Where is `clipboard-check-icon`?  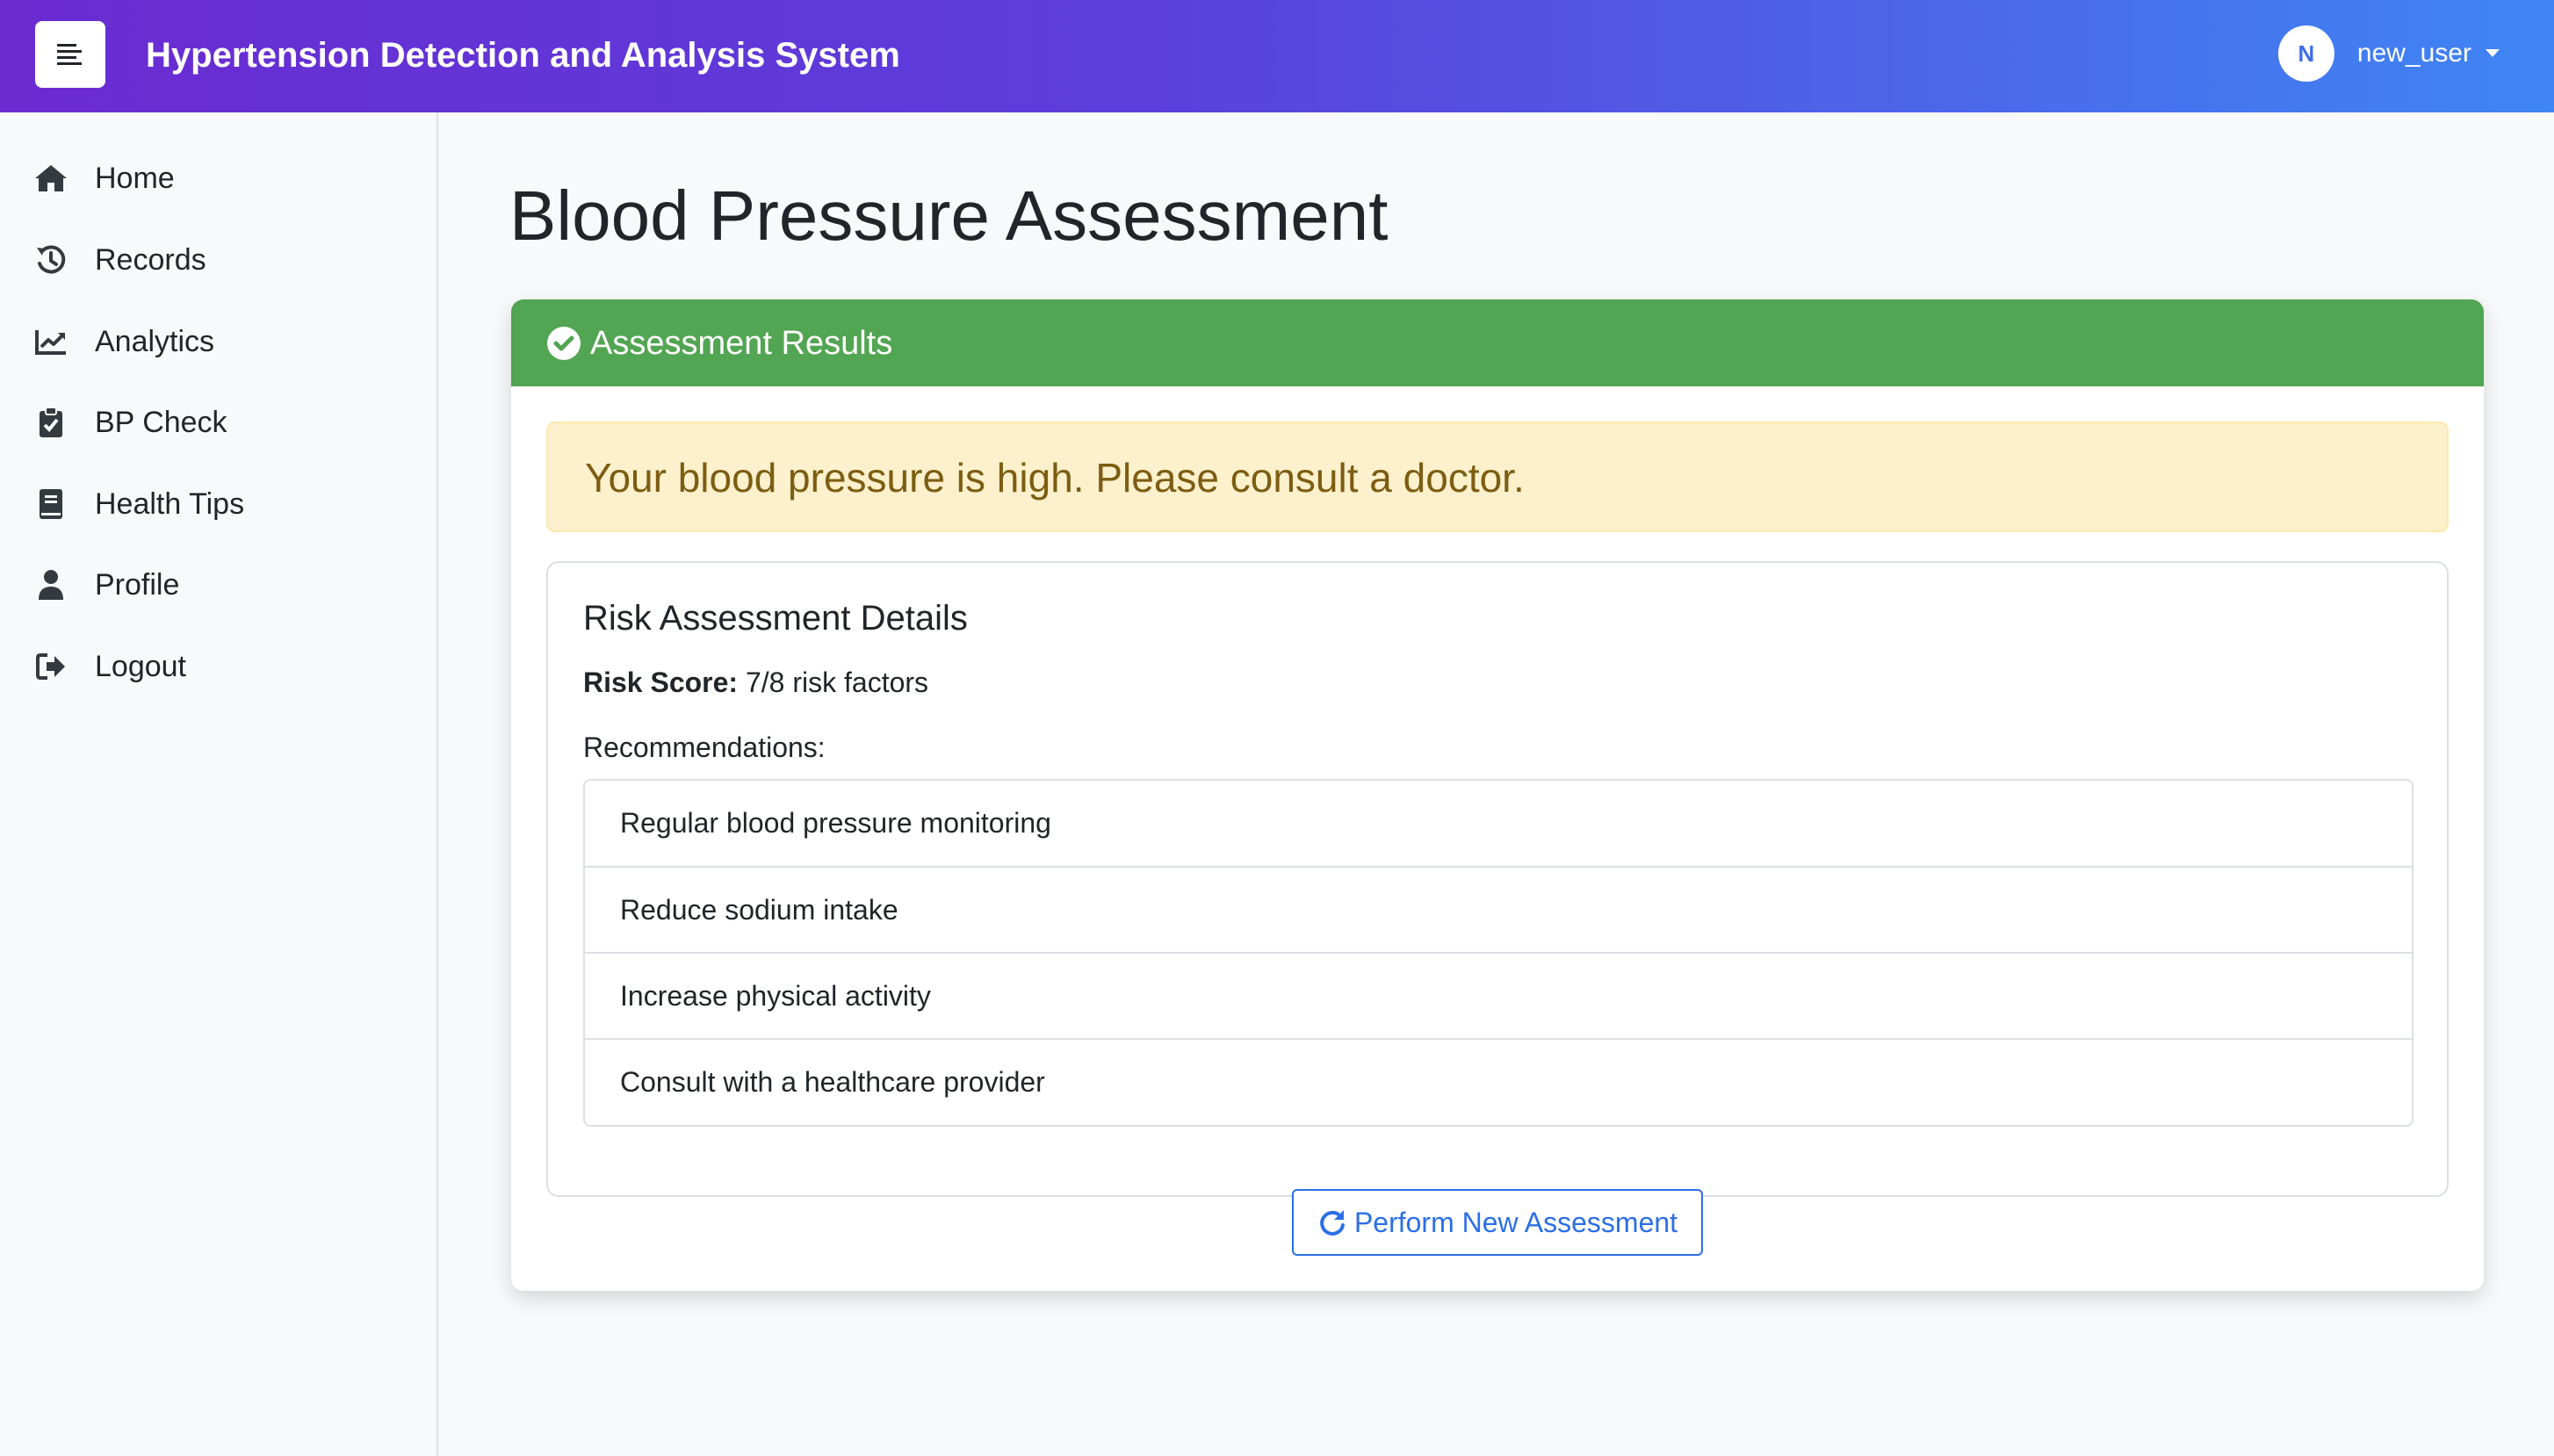
clipboard-check-icon is located at coordinates (51, 422).